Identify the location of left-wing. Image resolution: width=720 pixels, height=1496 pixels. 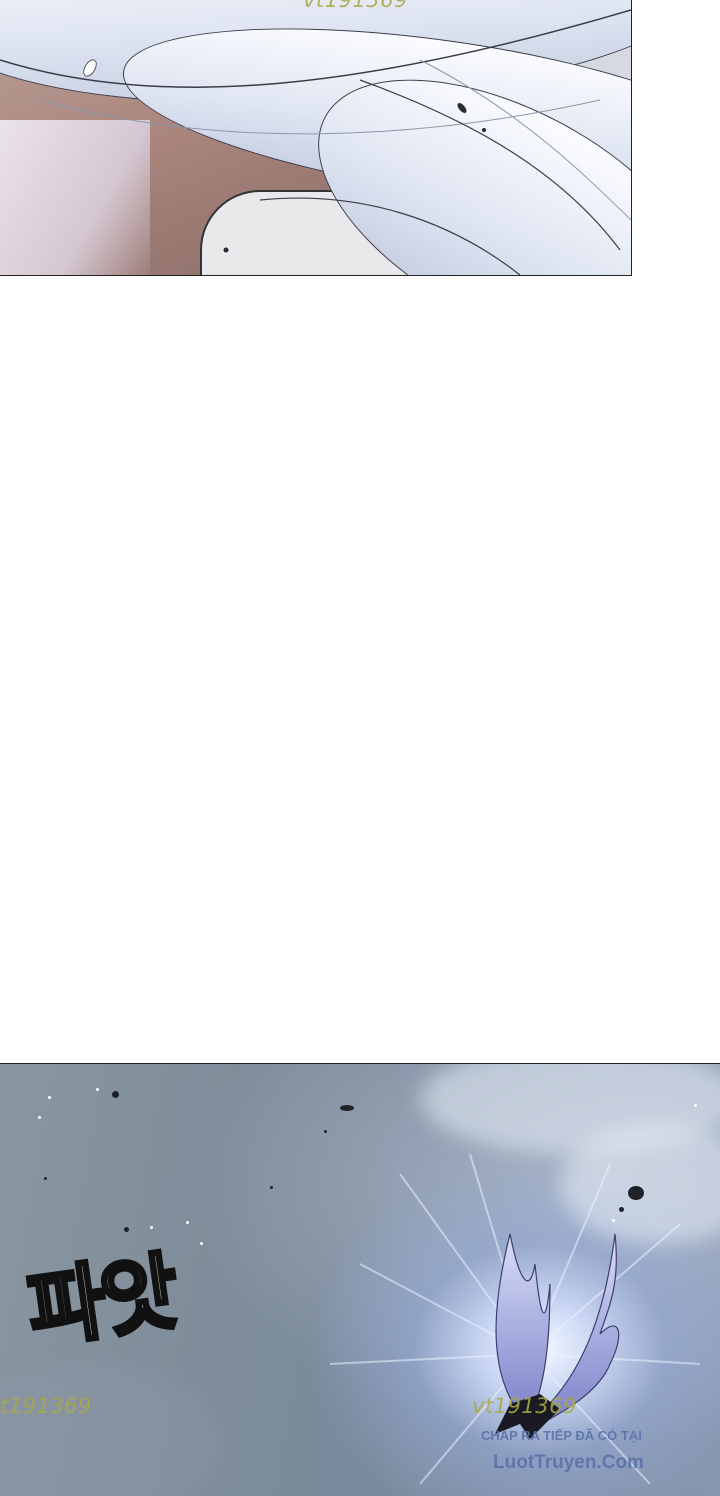
(523, 1326).